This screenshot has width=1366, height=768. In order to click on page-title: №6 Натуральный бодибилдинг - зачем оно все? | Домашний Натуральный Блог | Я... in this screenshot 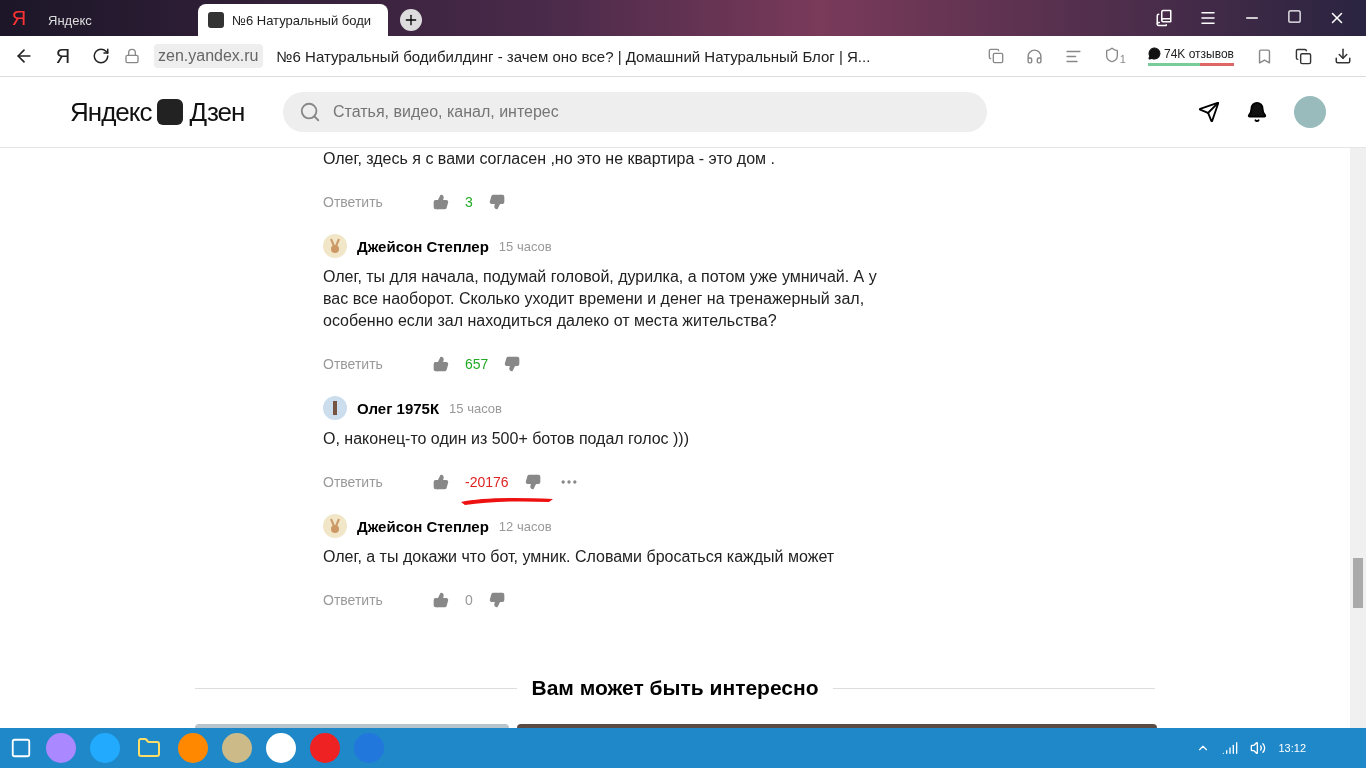, I will do `click(573, 56)`.